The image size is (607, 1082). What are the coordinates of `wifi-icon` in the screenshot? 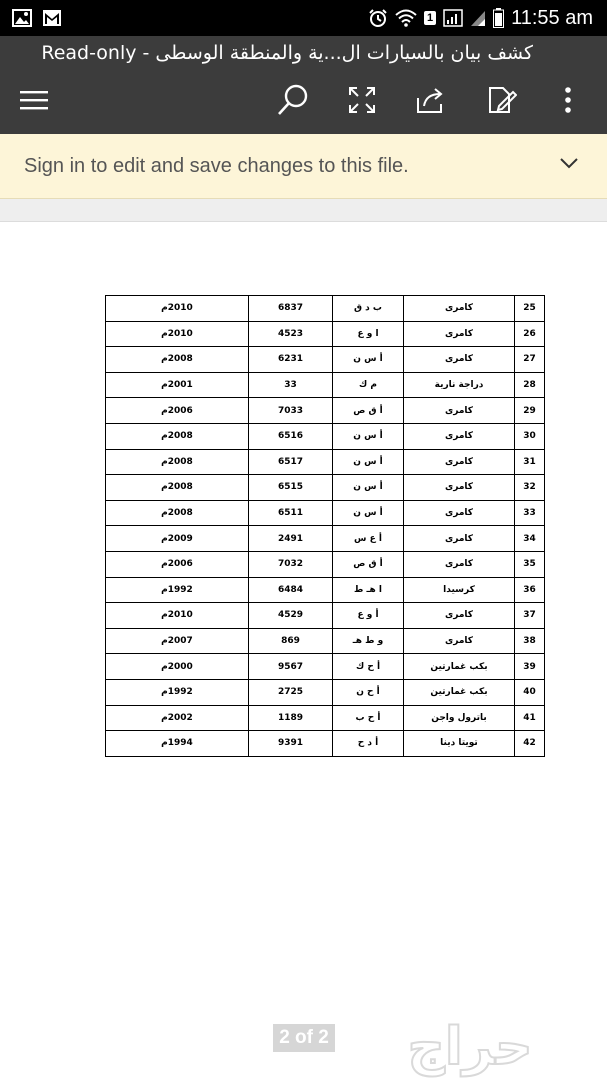 It's located at (406, 18).